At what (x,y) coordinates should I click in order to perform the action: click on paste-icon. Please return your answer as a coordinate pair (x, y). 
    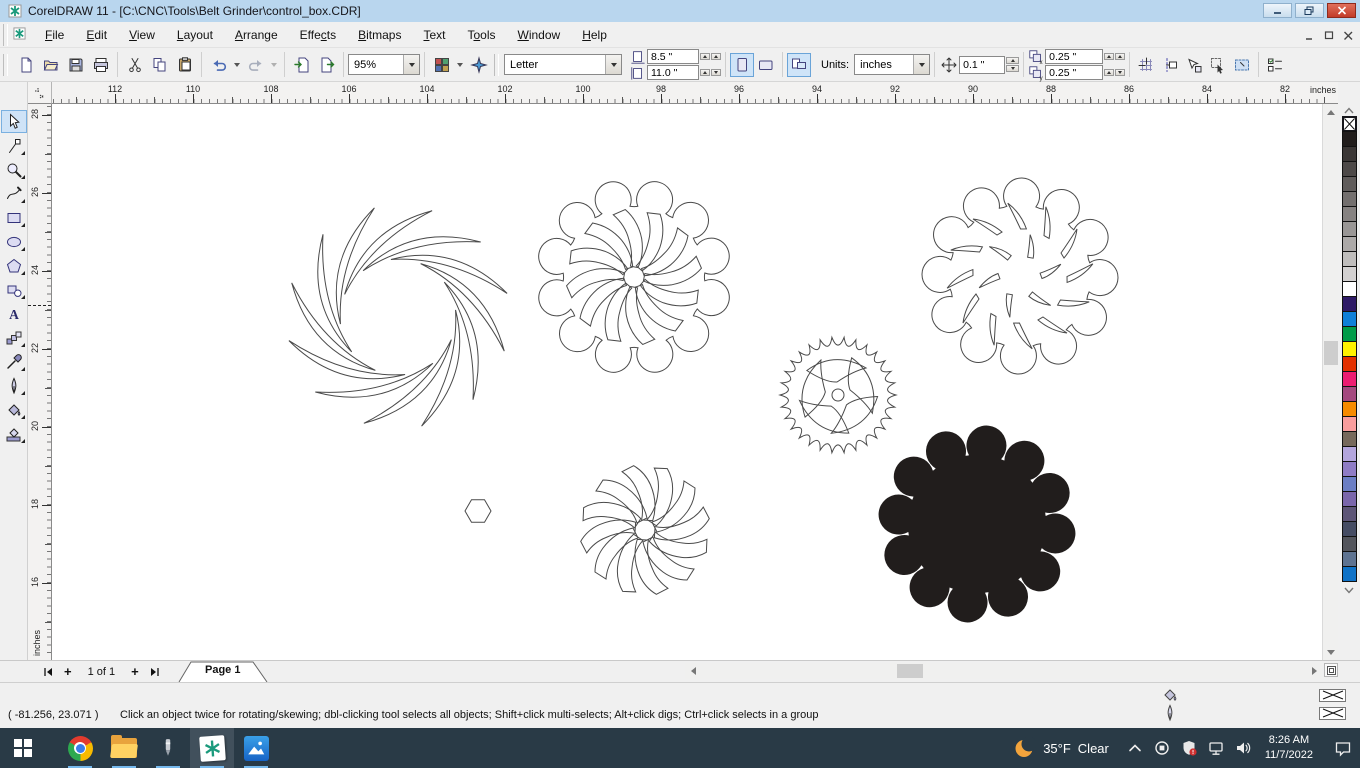
    Looking at the image, I should click on (184, 64).